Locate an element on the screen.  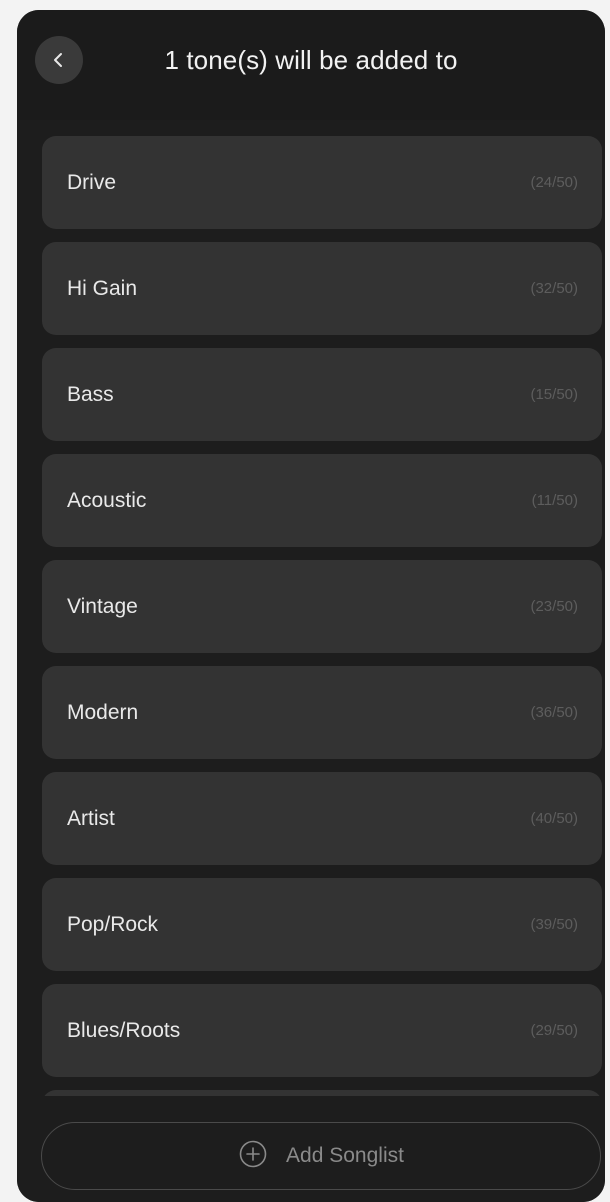
songlist-count: (15/50) is located at coordinates (554, 394).